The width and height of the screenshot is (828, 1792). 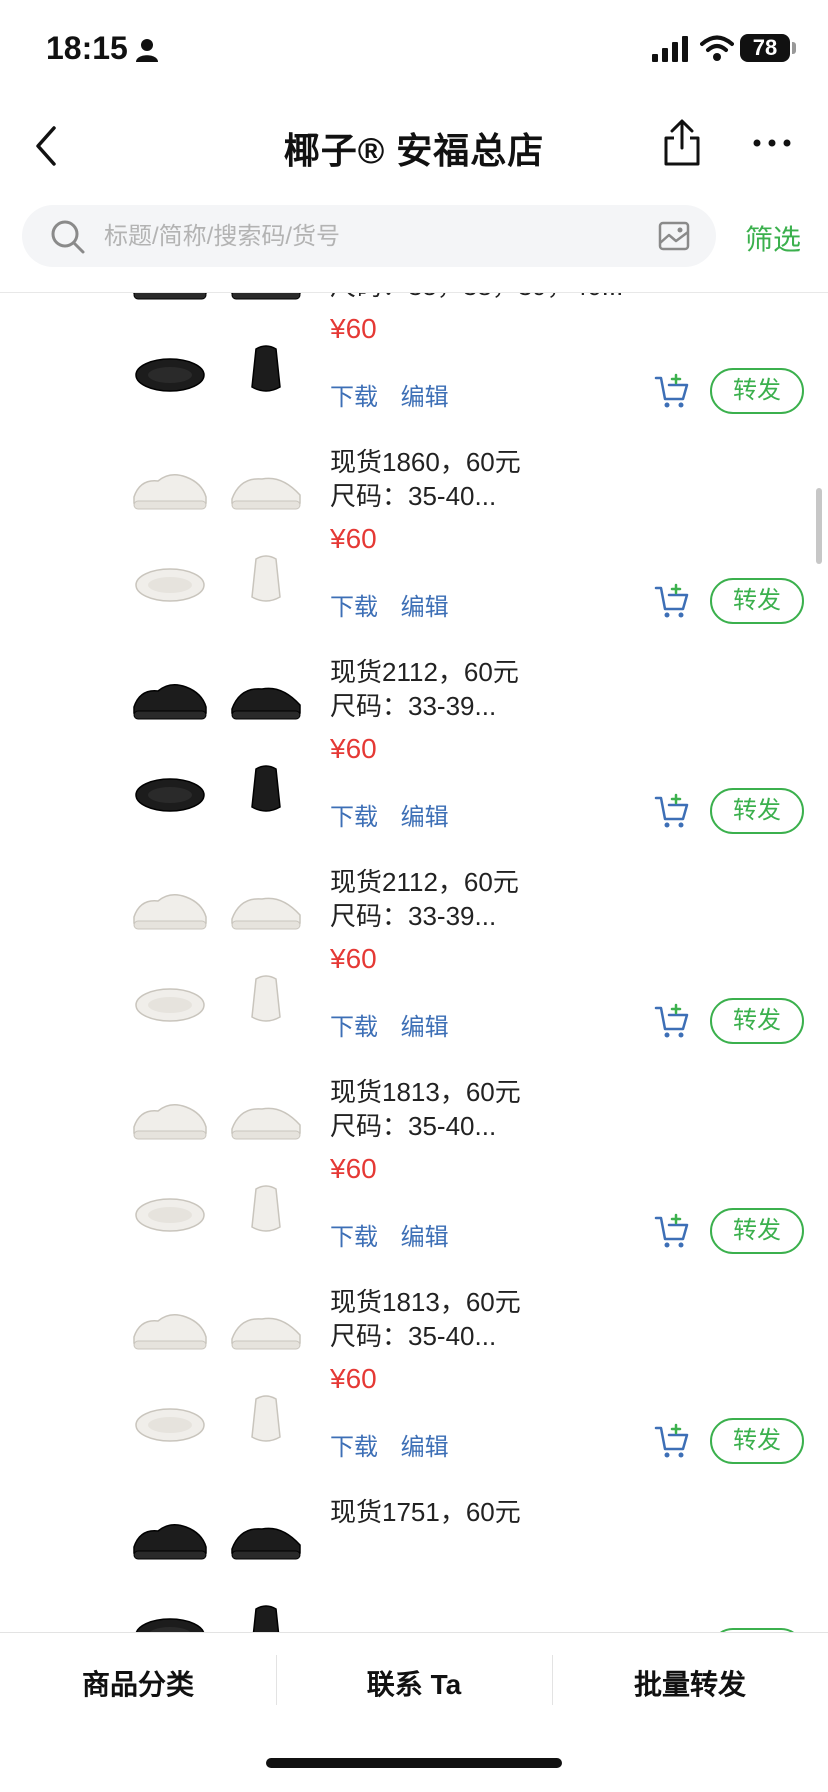 I want to click on share-icon, so click(x=682, y=143).